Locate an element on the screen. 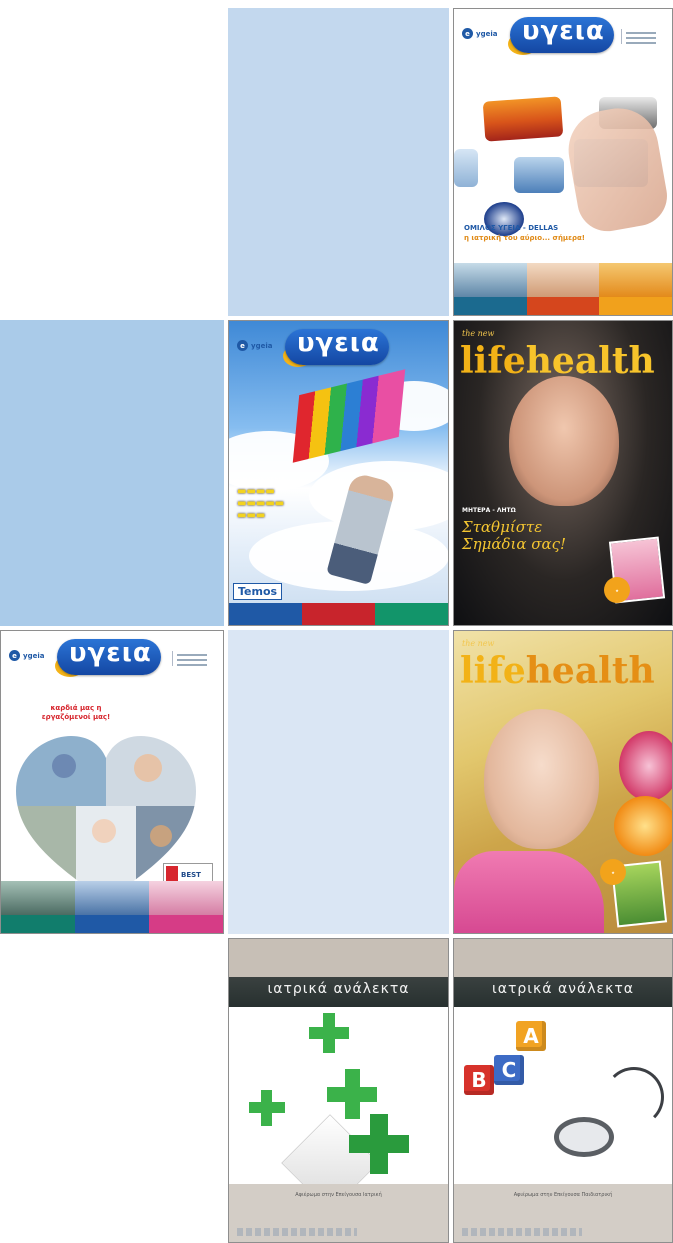 This screenshot has height=1243, width=673. letter-block: C is located at coordinates (509, 1070).